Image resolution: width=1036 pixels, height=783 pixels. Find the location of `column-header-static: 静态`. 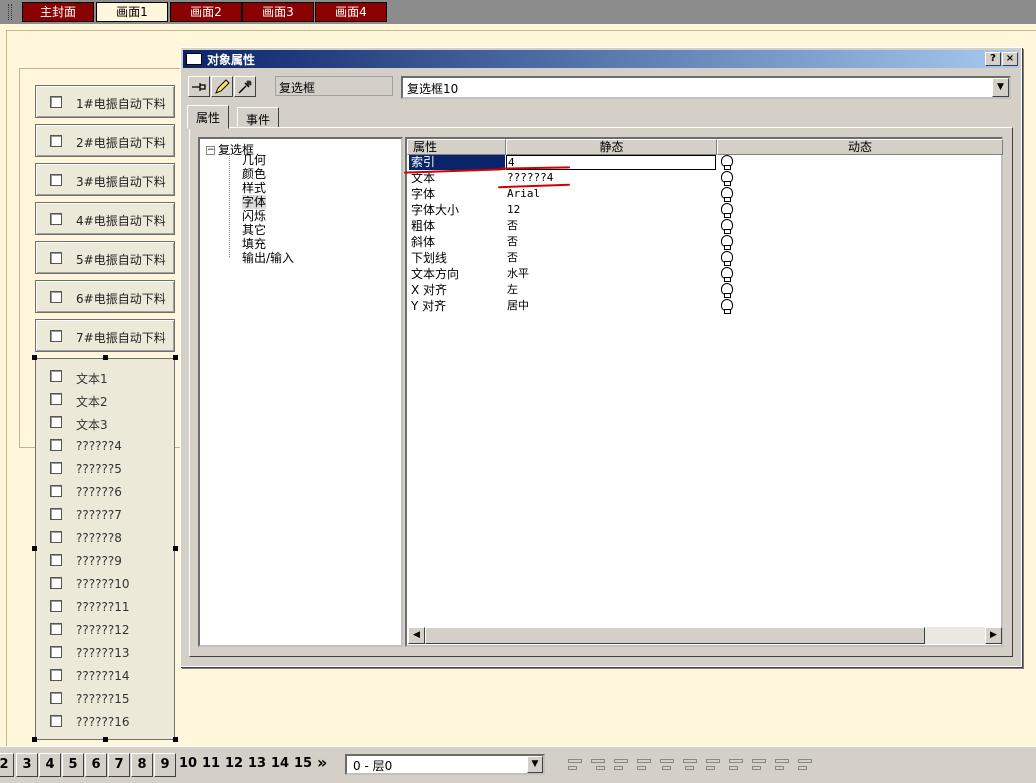

column-header-static: 静态 is located at coordinates (611, 147).